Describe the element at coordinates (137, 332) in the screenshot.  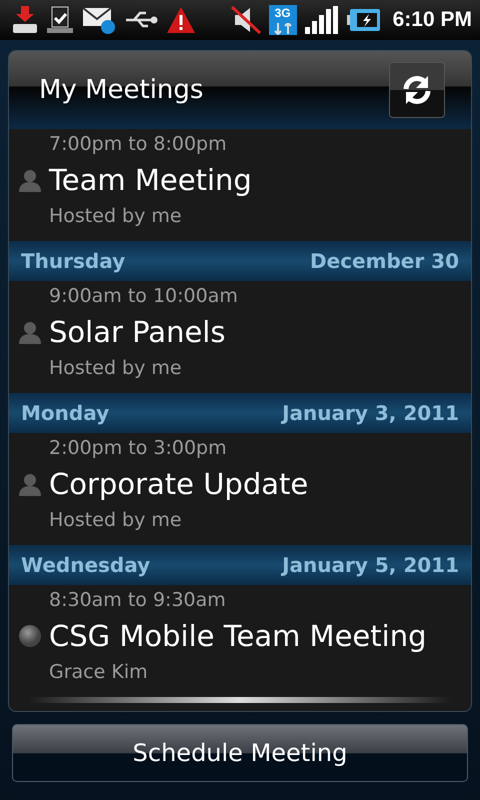
I see `meeting-title: Solar Panels` at that location.